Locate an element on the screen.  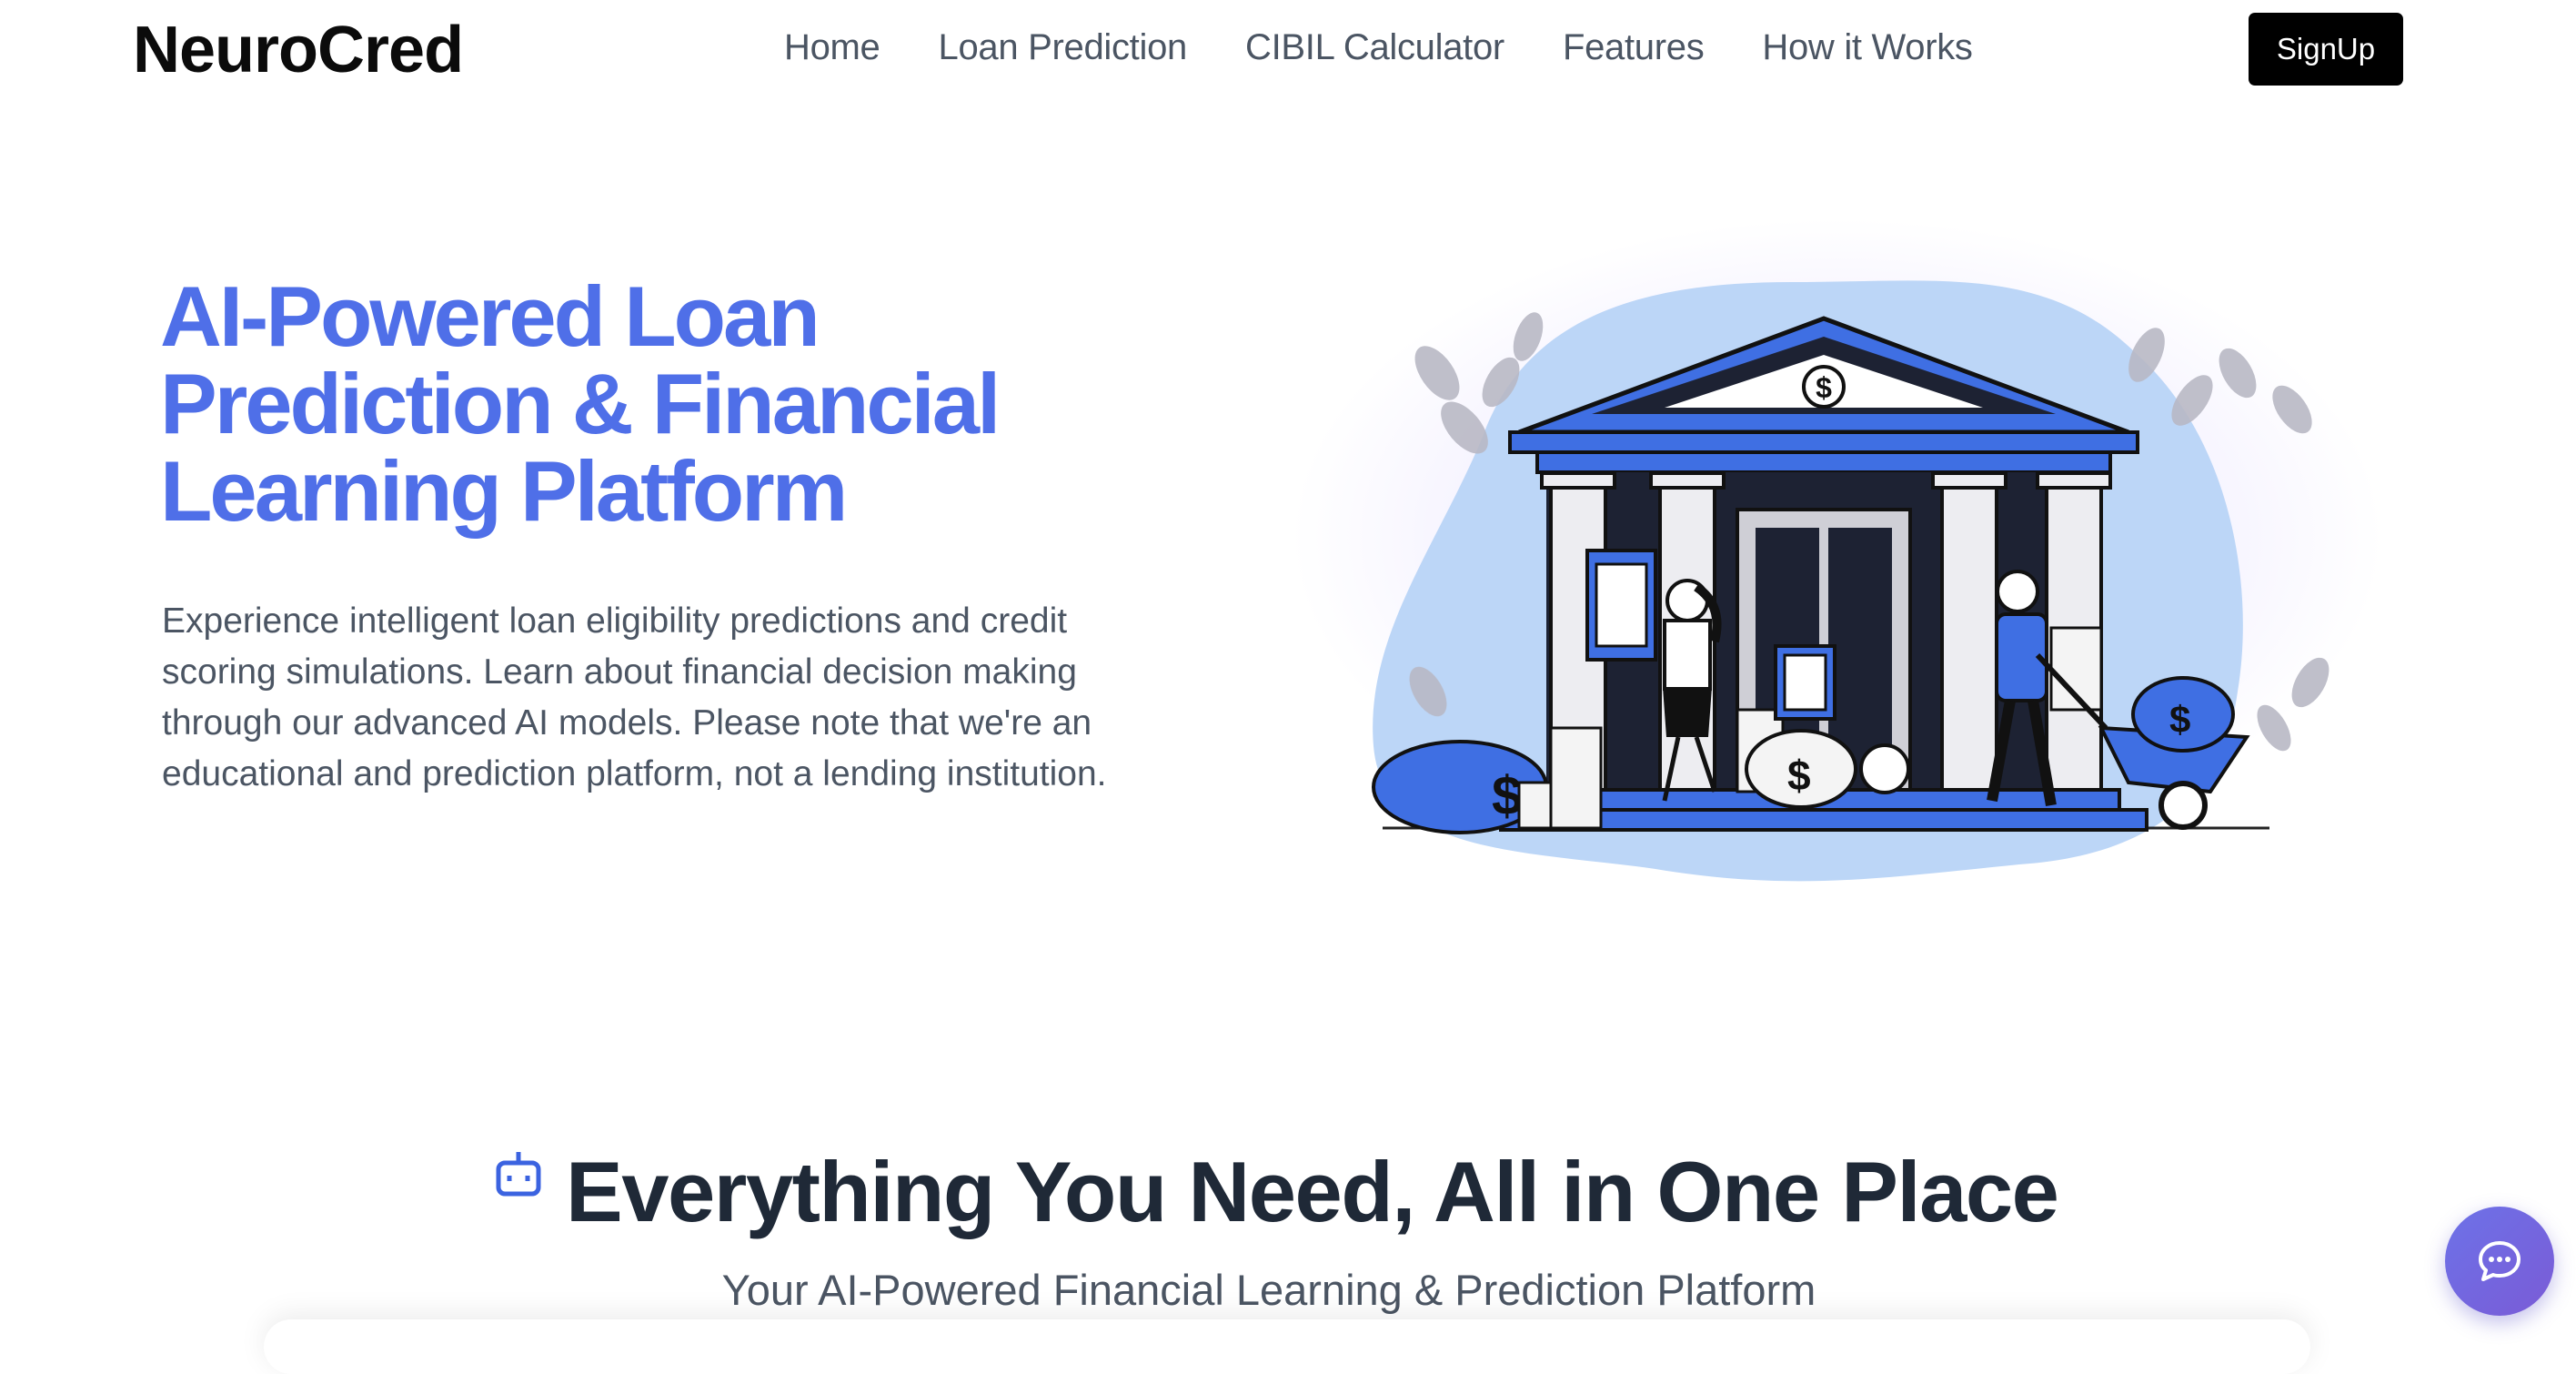
features-heading: Everything You Need, All in One Place is located at coordinates (1309, 1192).